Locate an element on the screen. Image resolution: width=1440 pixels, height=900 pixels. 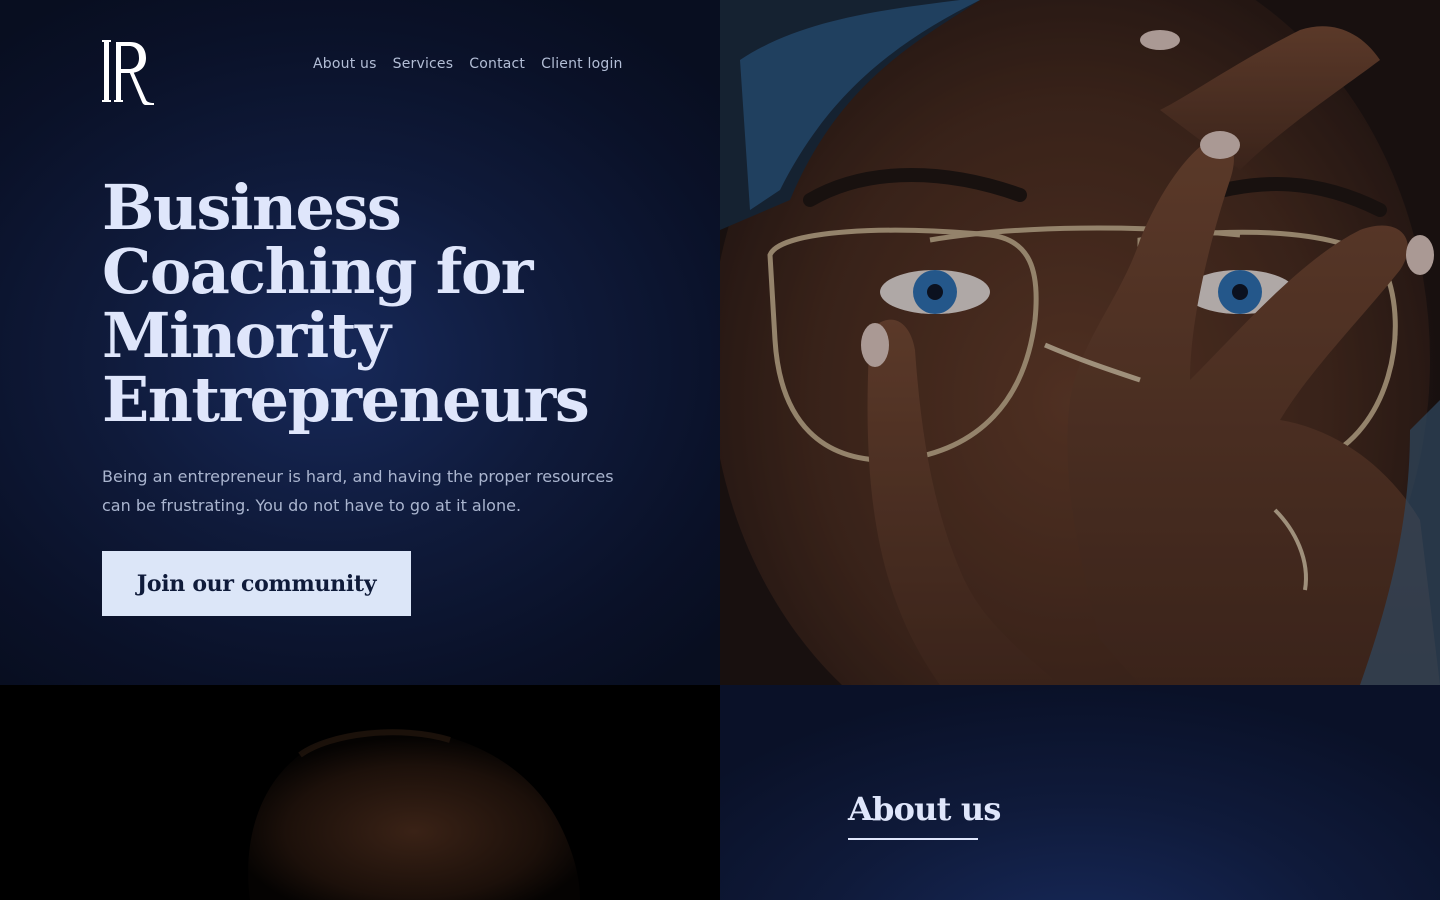
logo-mark-icon is located at coordinates (128, 72).